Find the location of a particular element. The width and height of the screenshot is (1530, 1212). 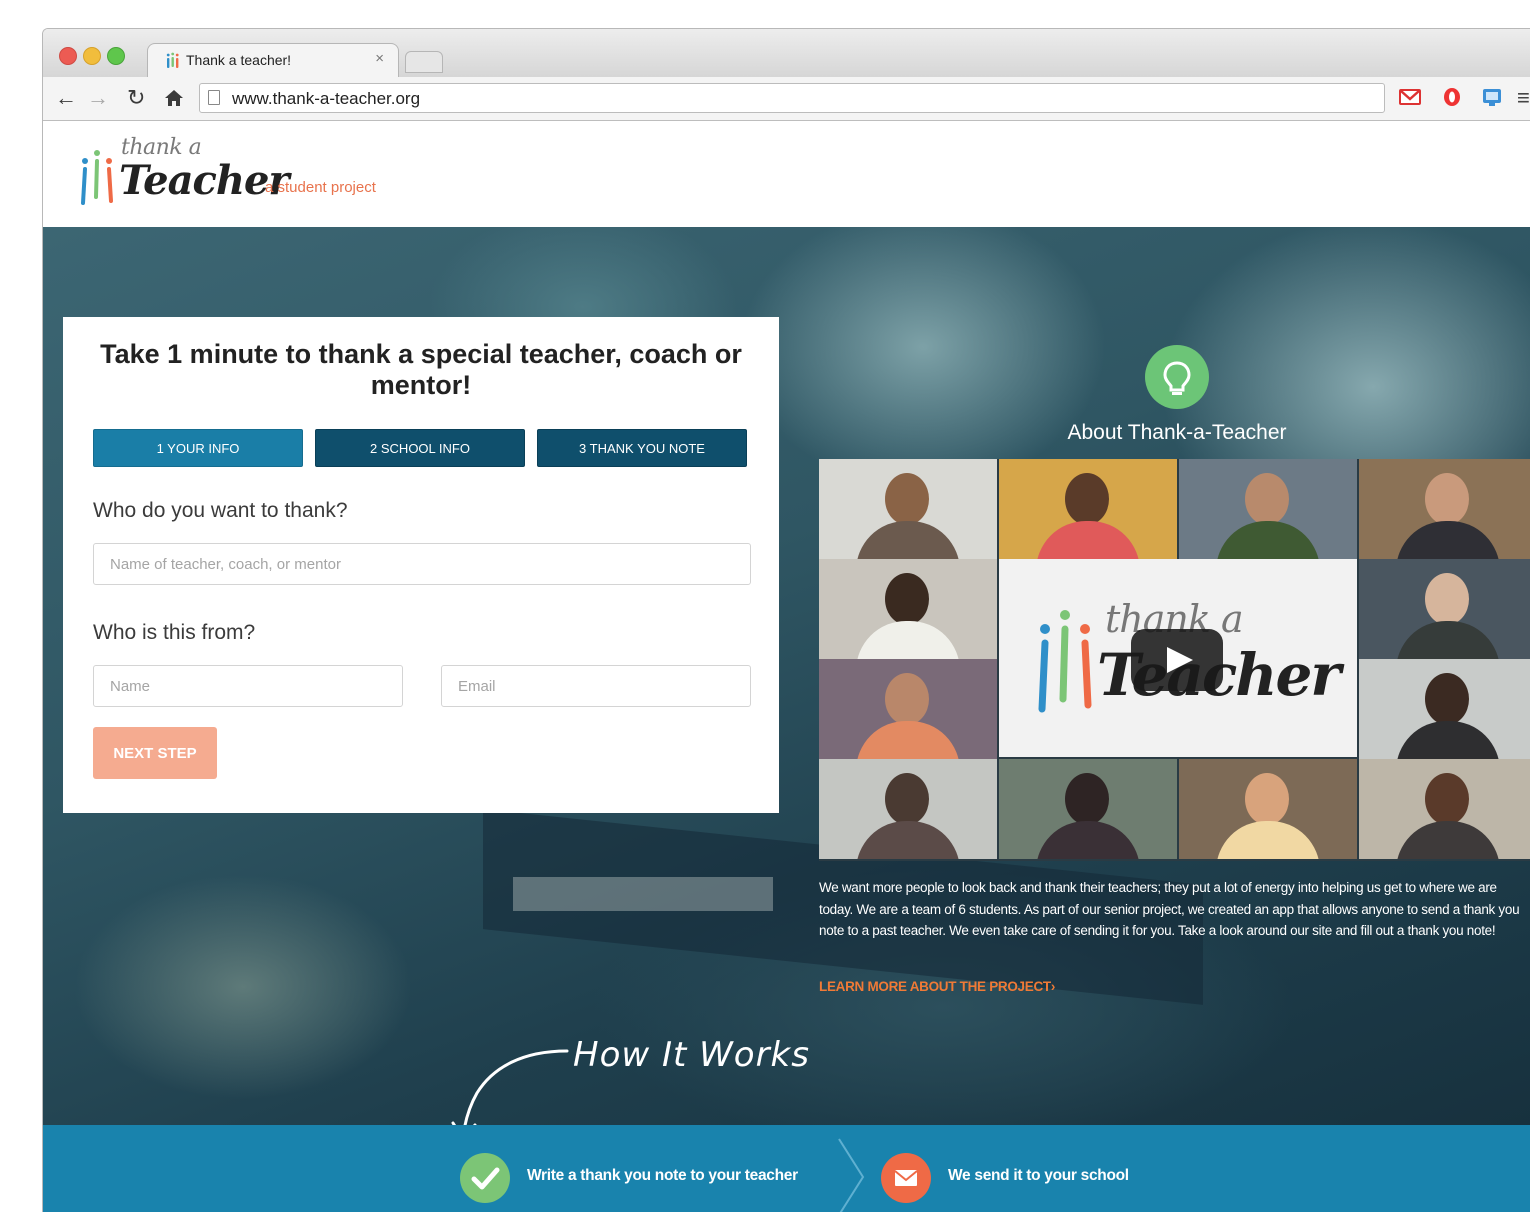

site-tagline: a student project is located at coordinates (320, 187).